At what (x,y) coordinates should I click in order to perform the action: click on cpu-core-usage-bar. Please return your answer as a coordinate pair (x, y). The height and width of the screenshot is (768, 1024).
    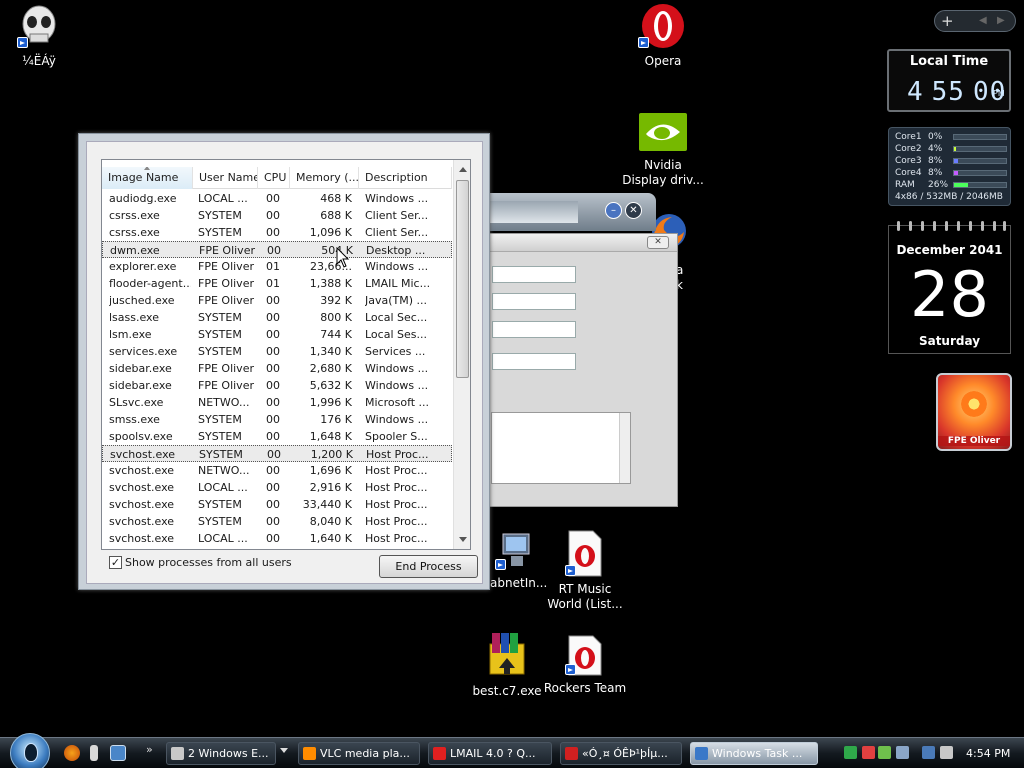
    Looking at the image, I should click on (980, 185).